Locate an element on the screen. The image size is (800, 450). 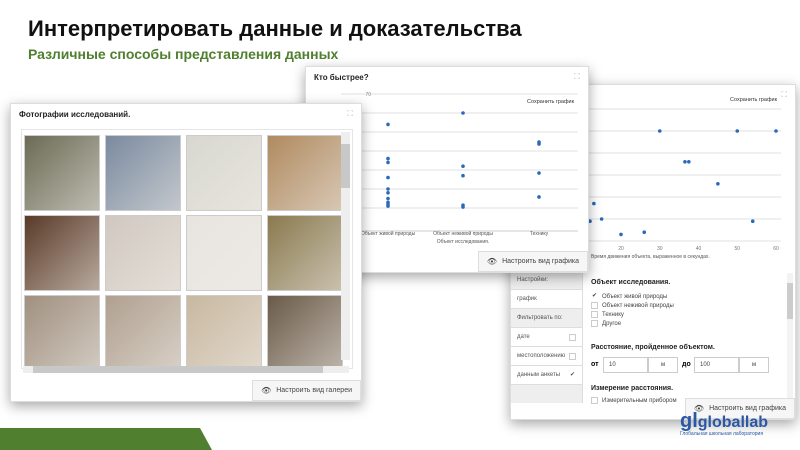
green-decor-band is located at coordinates (106, 439).